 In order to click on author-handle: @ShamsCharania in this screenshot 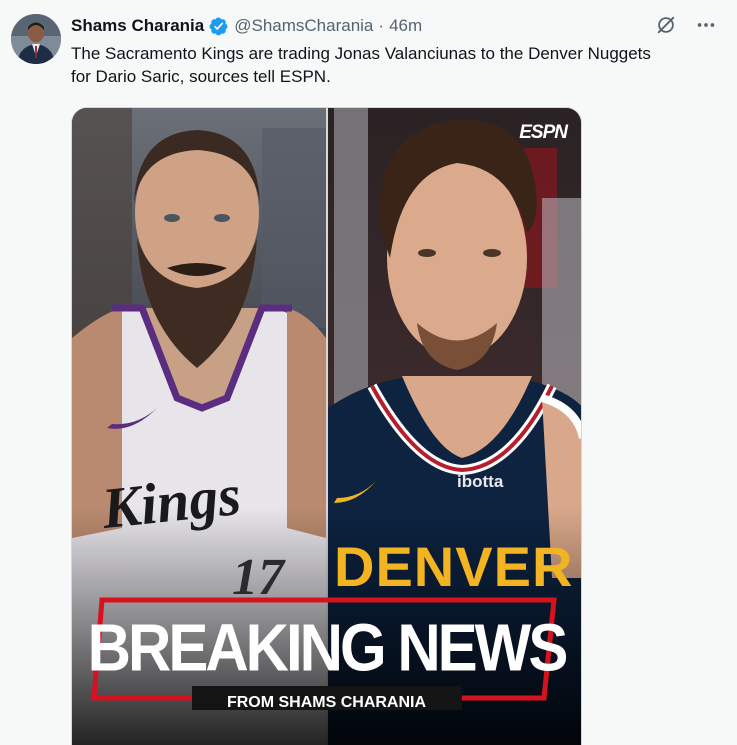, I will do `click(303, 26)`.